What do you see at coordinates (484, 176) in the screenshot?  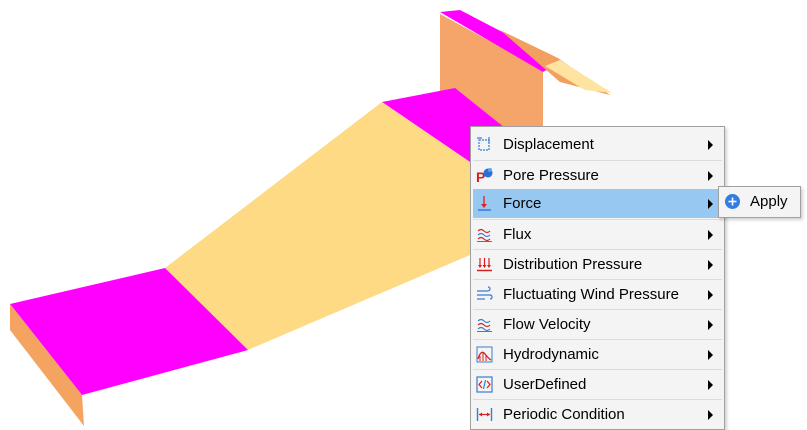 I see `pore-pressure-icon: P` at bounding box center [484, 176].